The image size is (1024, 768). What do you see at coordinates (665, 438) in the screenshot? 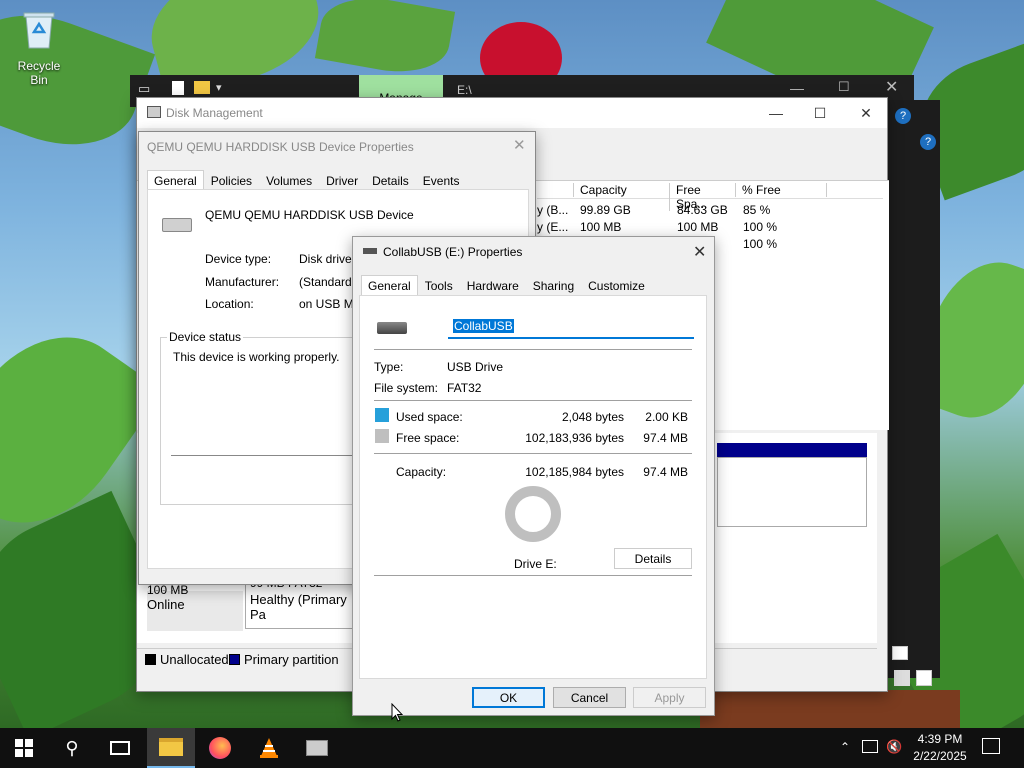
I see `free-space-size: 97.4 MB` at bounding box center [665, 438].